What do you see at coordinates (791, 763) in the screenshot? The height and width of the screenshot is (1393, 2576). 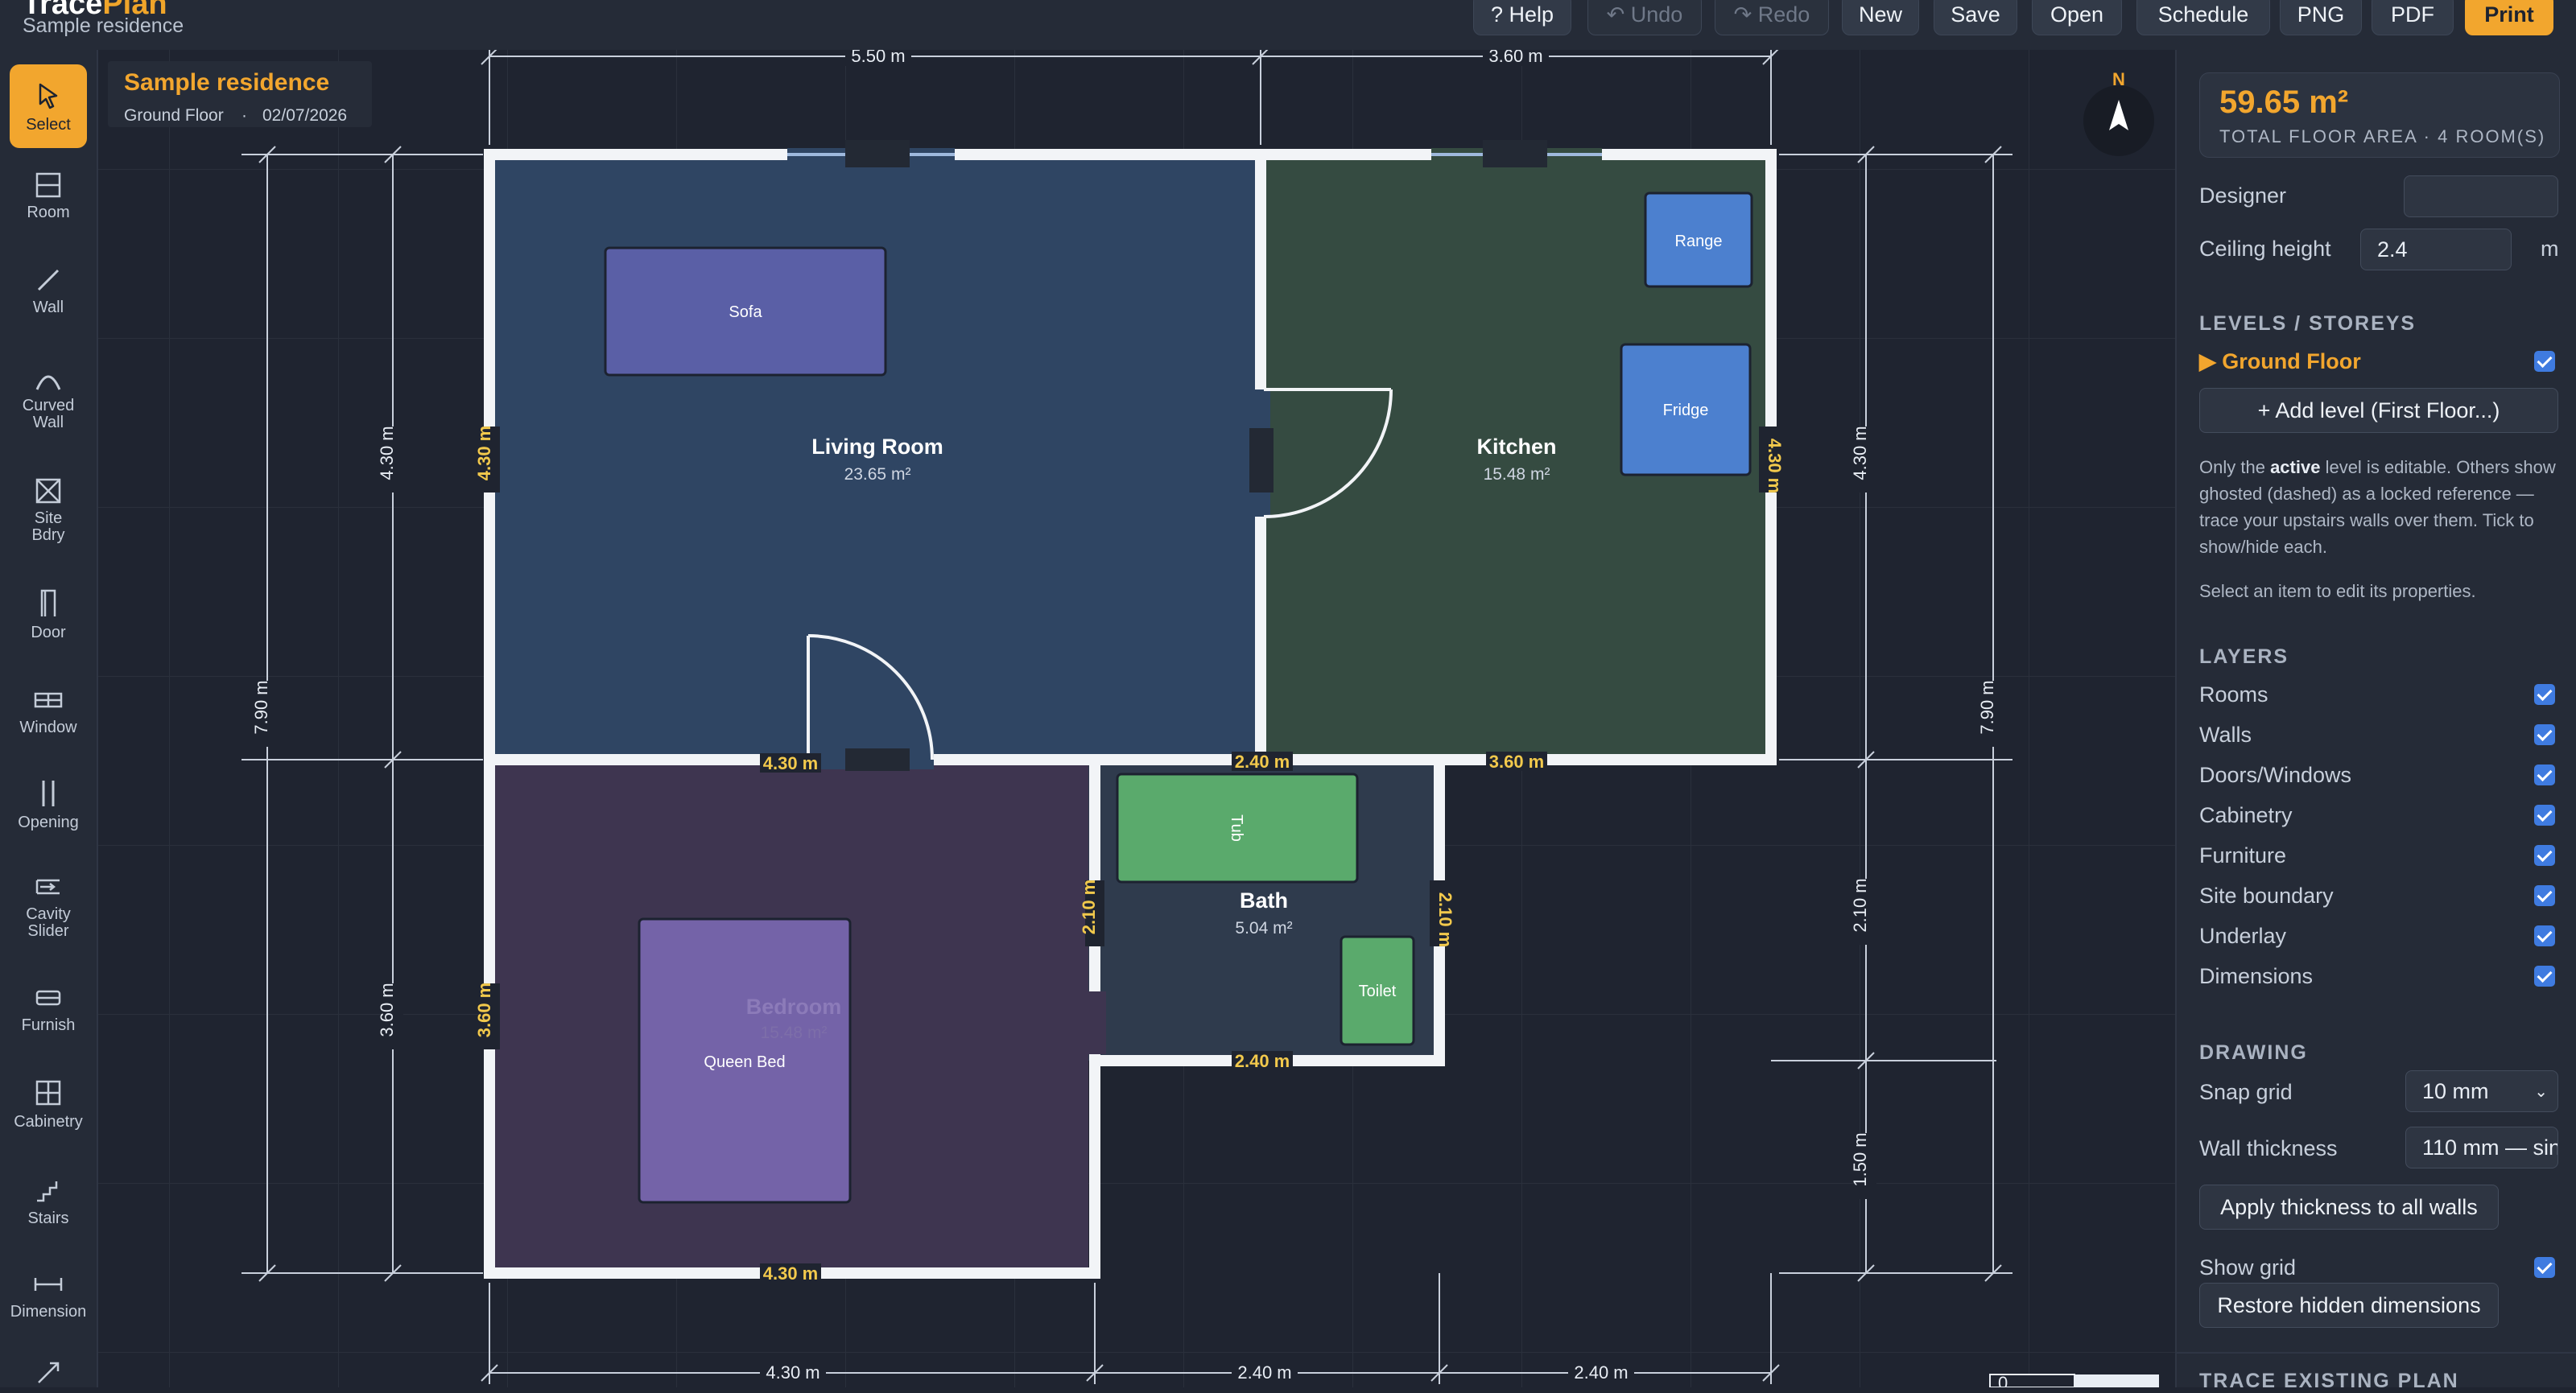 I see `wall-label-living-bottom: 4.30 m` at bounding box center [791, 763].